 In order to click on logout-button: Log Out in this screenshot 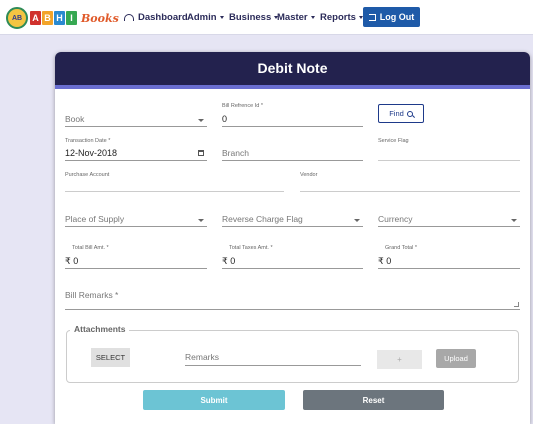, I will do `click(391, 17)`.